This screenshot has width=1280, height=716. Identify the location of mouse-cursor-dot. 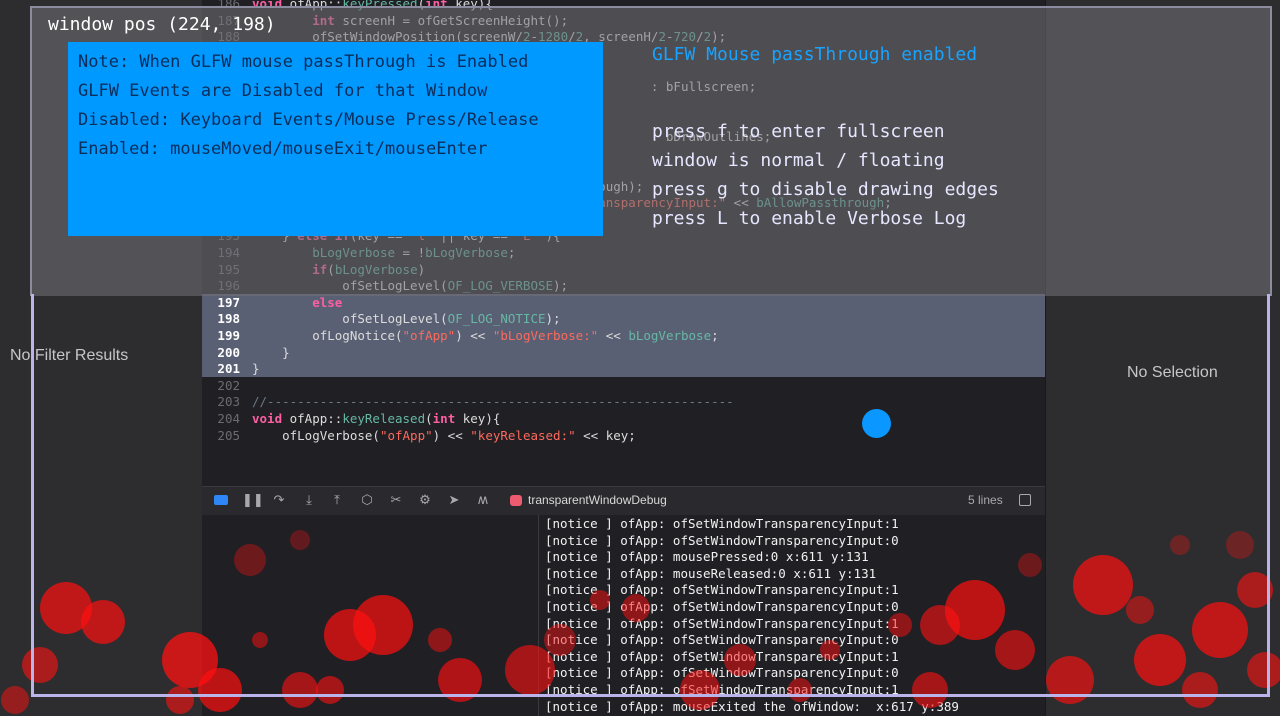
(876, 423).